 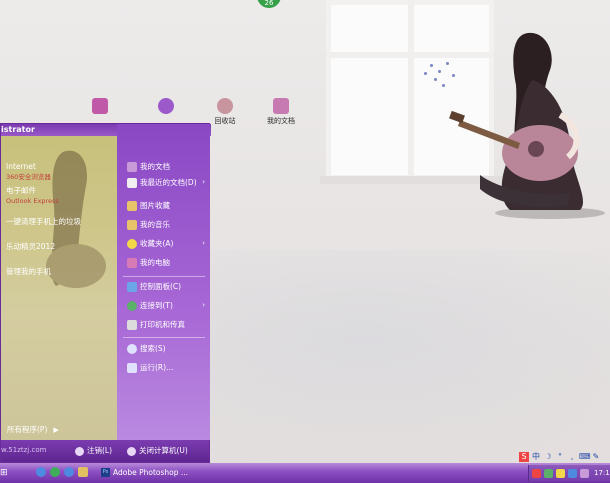 What do you see at coordinates (161, 286) in the screenshot?
I see `label: 控制面板(C)` at bounding box center [161, 286].